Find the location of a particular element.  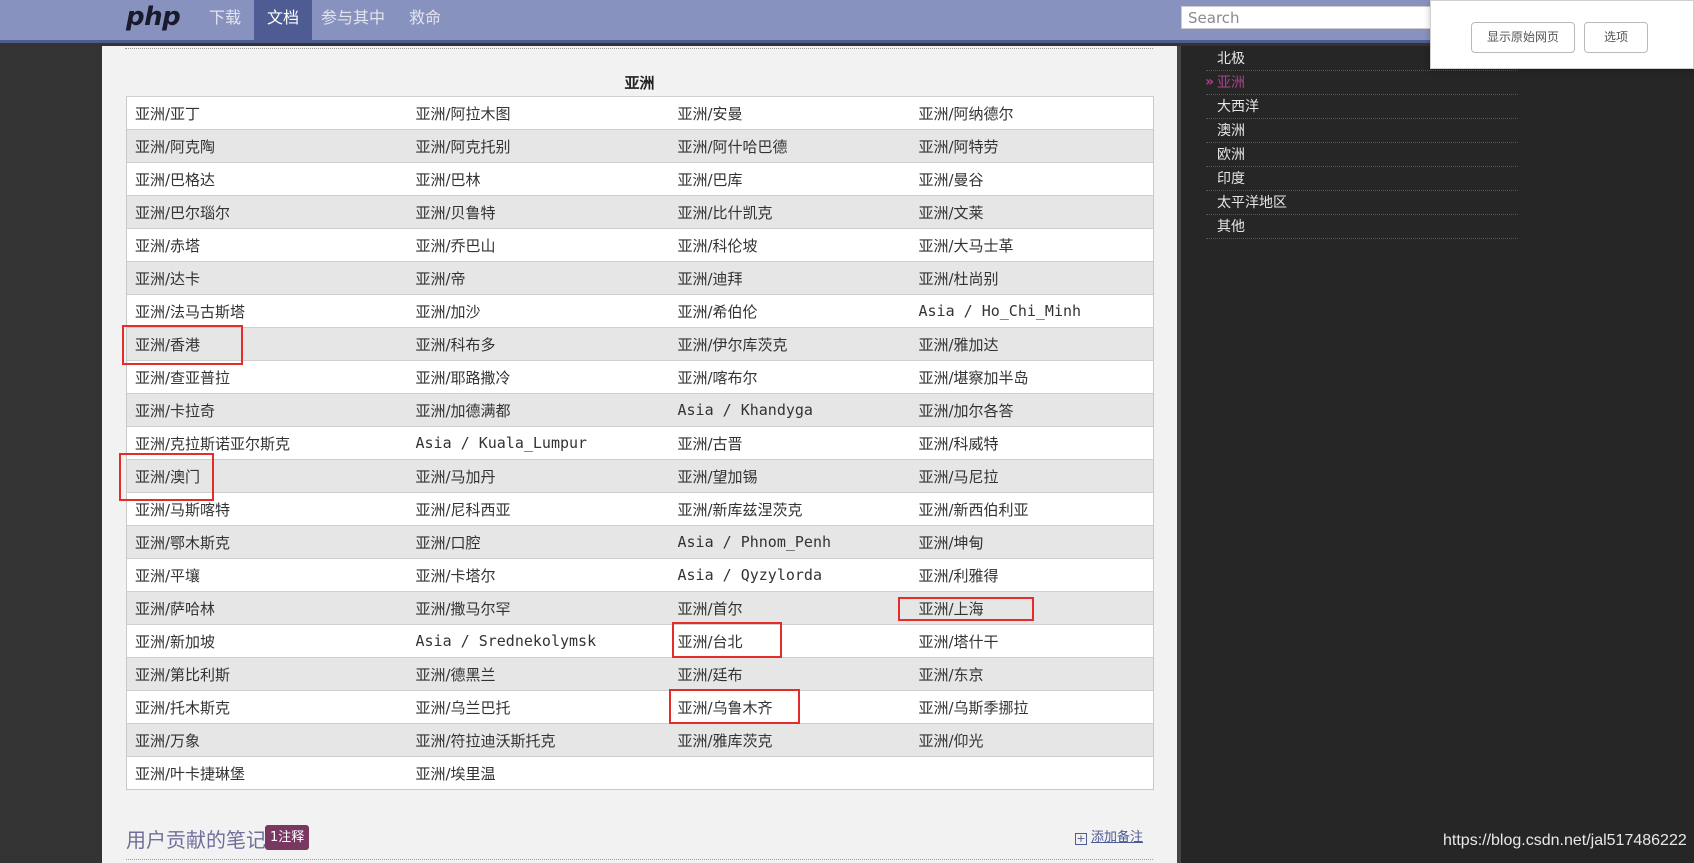

timezone-cell: Asia / Ho_Chi_Minh is located at coordinates (1032, 311).